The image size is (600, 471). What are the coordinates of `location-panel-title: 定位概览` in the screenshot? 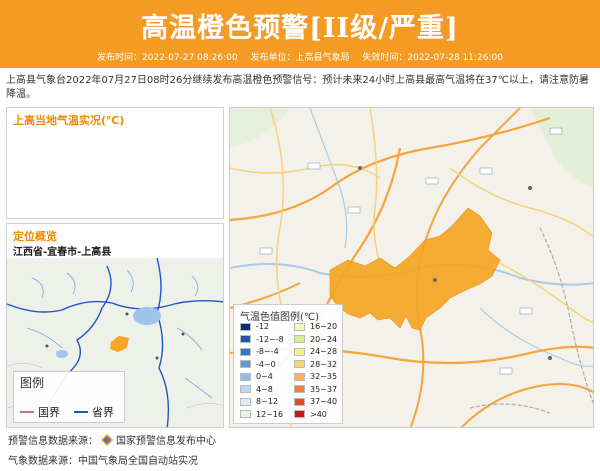 It's located at (35, 236).